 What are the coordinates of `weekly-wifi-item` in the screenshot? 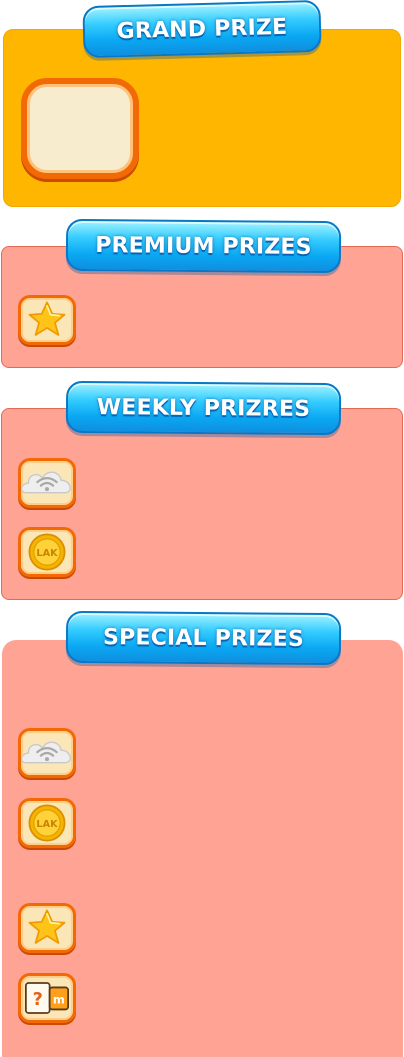 It's located at (47, 483).